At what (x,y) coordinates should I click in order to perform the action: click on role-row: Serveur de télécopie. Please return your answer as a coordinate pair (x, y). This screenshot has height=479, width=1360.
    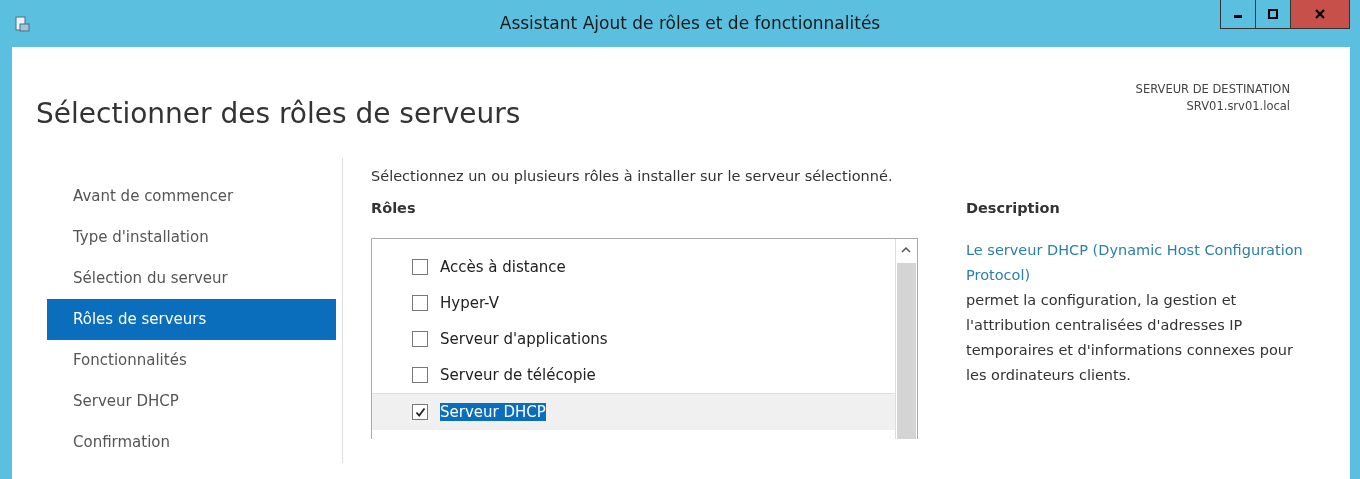
    Looking at the image, I should click on (633, 375).